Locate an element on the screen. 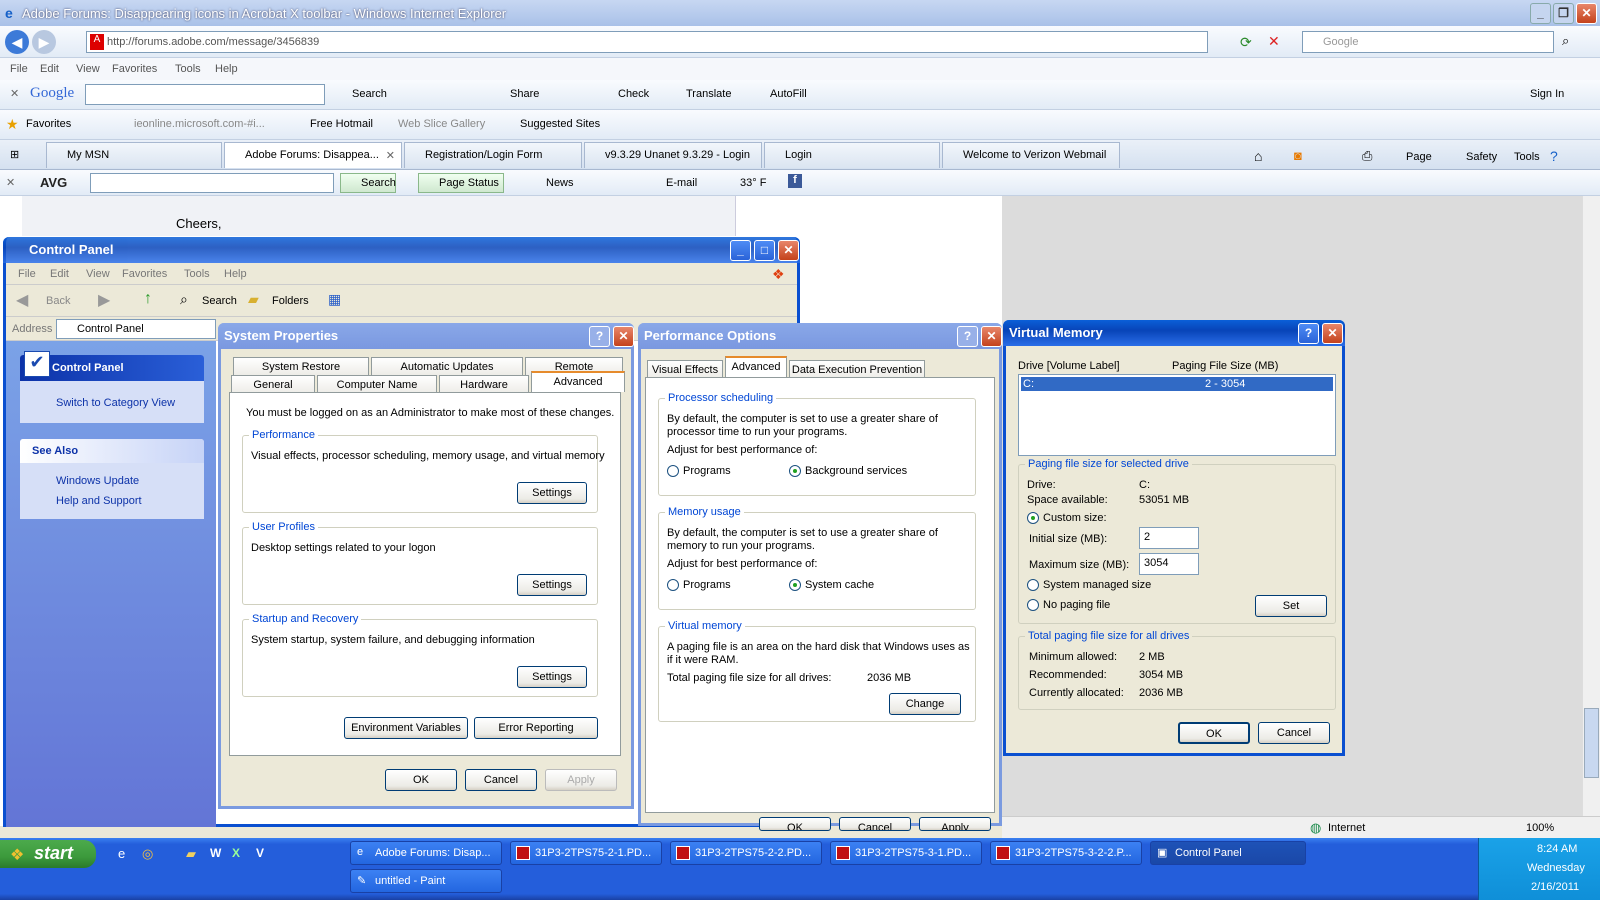  task-paint: ✎ untitled - Paint is located at coordinates (426, 881).